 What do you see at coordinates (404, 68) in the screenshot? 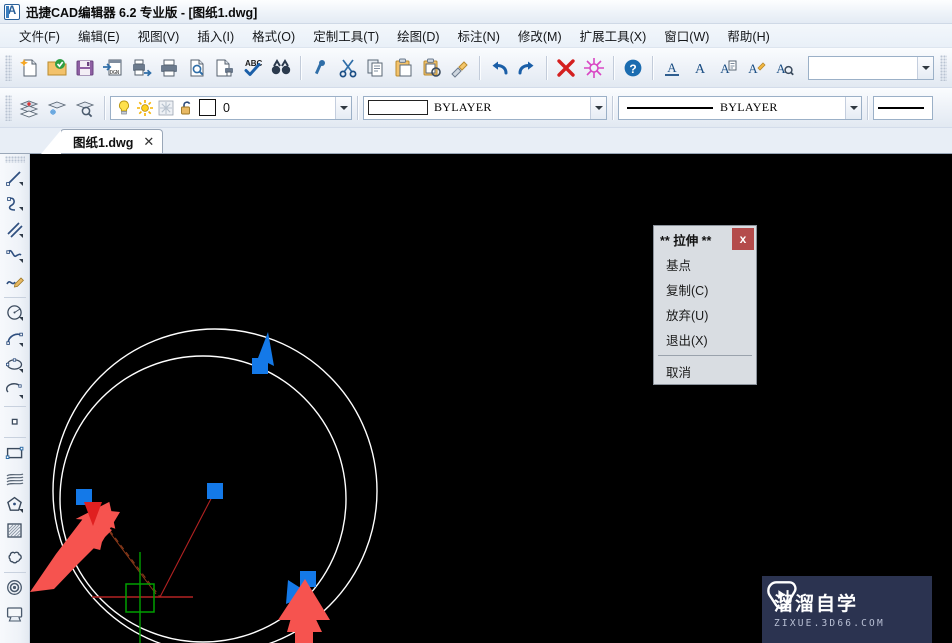
I see `paste-icon` at bounding box center [404, 68].